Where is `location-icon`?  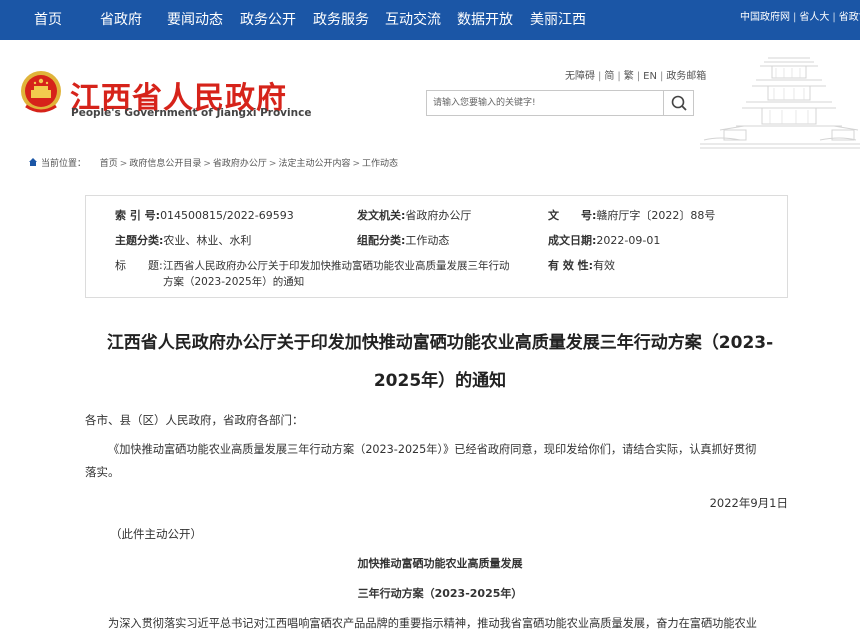
location-icon is located at coordinates (33, 162).